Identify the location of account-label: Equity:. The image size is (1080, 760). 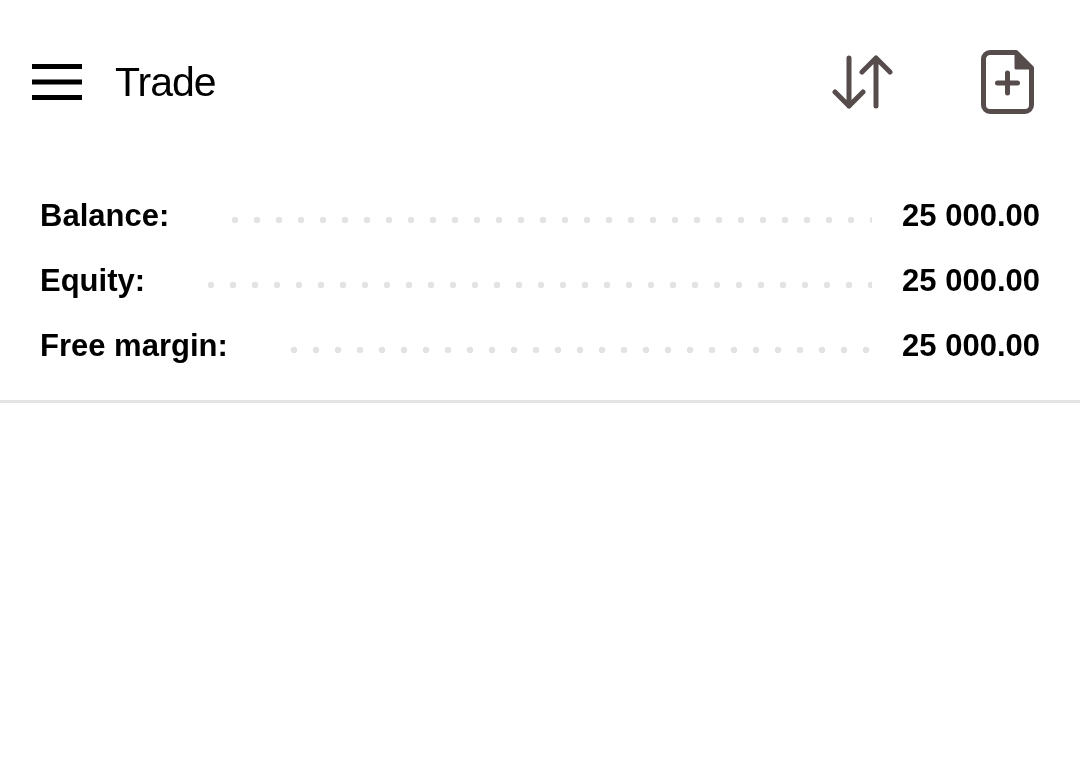
(93, 280).